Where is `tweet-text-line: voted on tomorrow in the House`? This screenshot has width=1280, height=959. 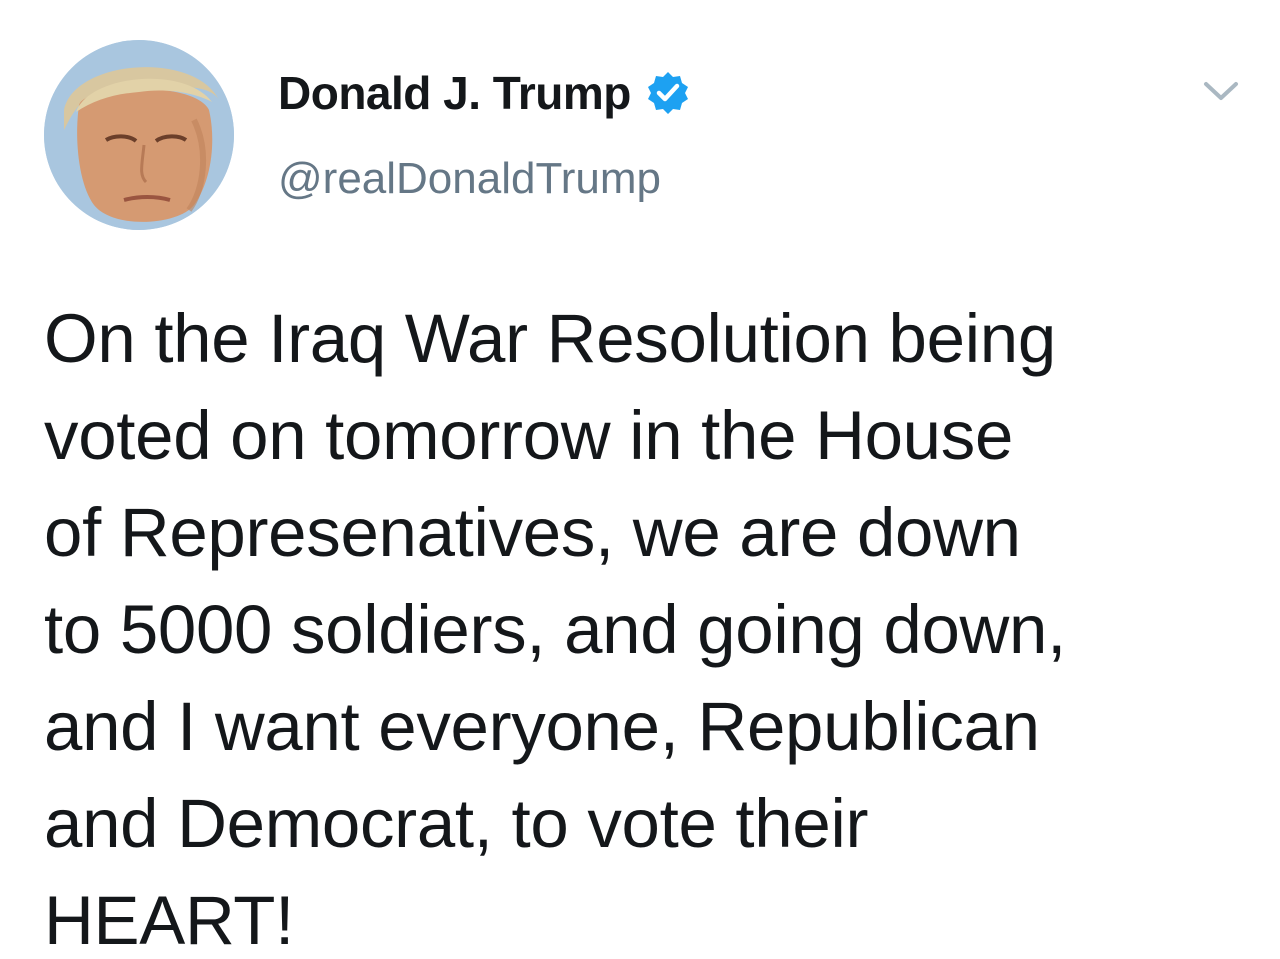
tweet-text-line: voted on tomorrow in the House is located at coordinates (529, 435).